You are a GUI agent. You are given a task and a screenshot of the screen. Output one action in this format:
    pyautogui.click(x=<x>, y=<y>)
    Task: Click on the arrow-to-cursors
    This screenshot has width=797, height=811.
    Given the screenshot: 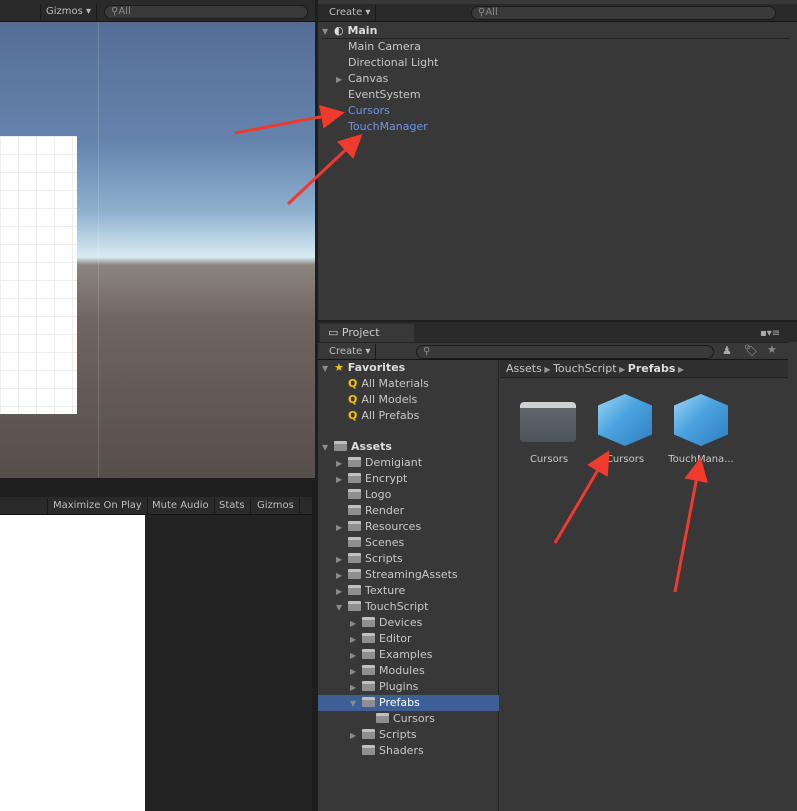 What is the action you would take?
    pyautogui.click(x=289, y=119)
    